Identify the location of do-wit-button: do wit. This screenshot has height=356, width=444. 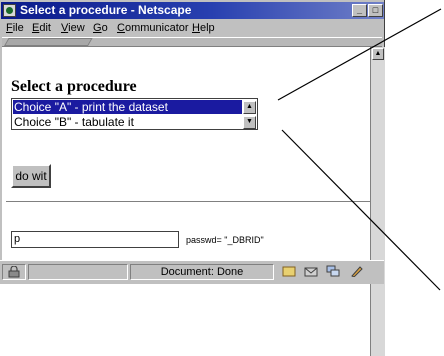
(31, 176).